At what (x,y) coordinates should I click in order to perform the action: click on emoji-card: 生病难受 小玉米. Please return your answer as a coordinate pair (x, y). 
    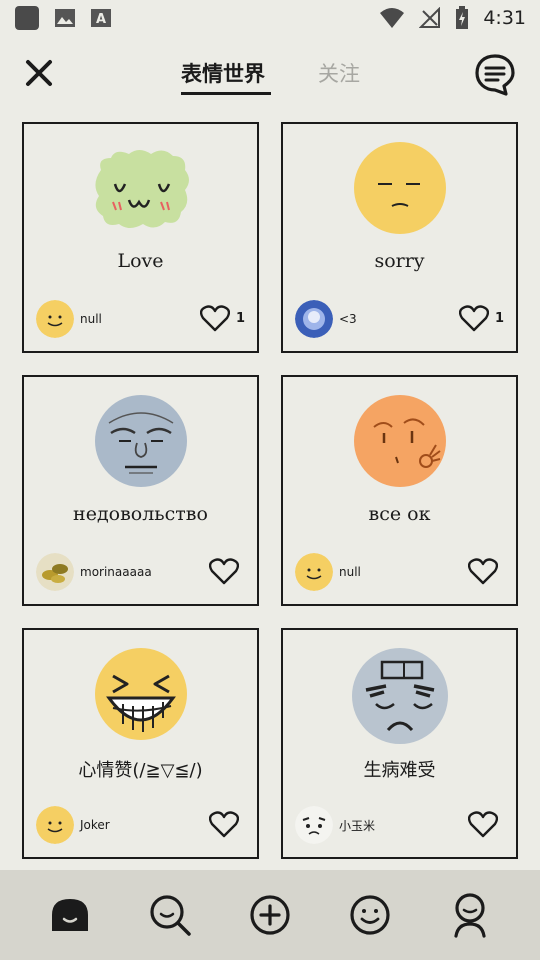
    Looking at the image, I should click on (399, 743).